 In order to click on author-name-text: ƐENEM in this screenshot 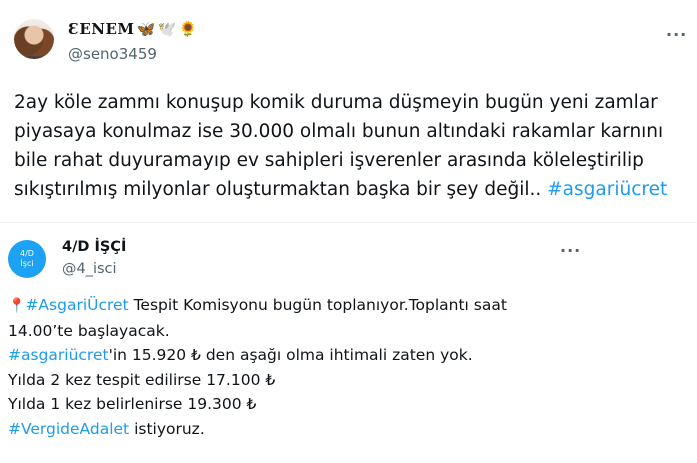, I will do `click(101, 29)`.